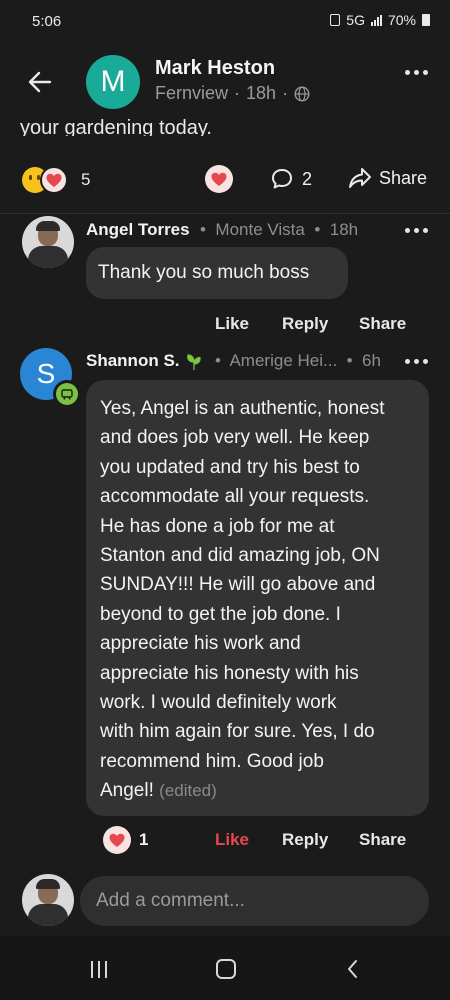 This screenshot has height=1000, width=450. Describe the element at coordinates (403, 177) in the screenshot. I see `share-label: Share` at that location.